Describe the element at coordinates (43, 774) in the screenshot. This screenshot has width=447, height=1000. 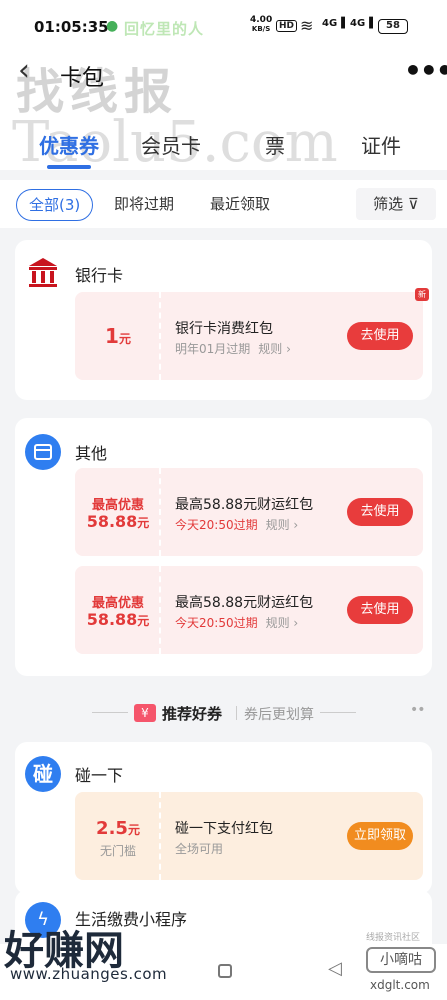
I see `pengyixia-icon: 碰` at that location.